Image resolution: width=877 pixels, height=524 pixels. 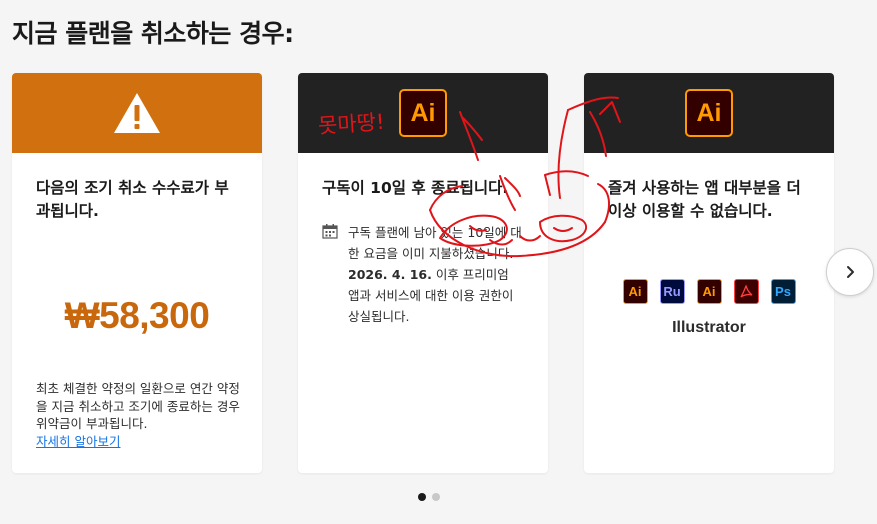 What do you see at coordinates (704, 199) in the screenshot?
I see `card-heading: 즐겨 사용하는 앱 대부분을 더 이상 이용할 수 없습니다.` at bounding box center [704, 199].